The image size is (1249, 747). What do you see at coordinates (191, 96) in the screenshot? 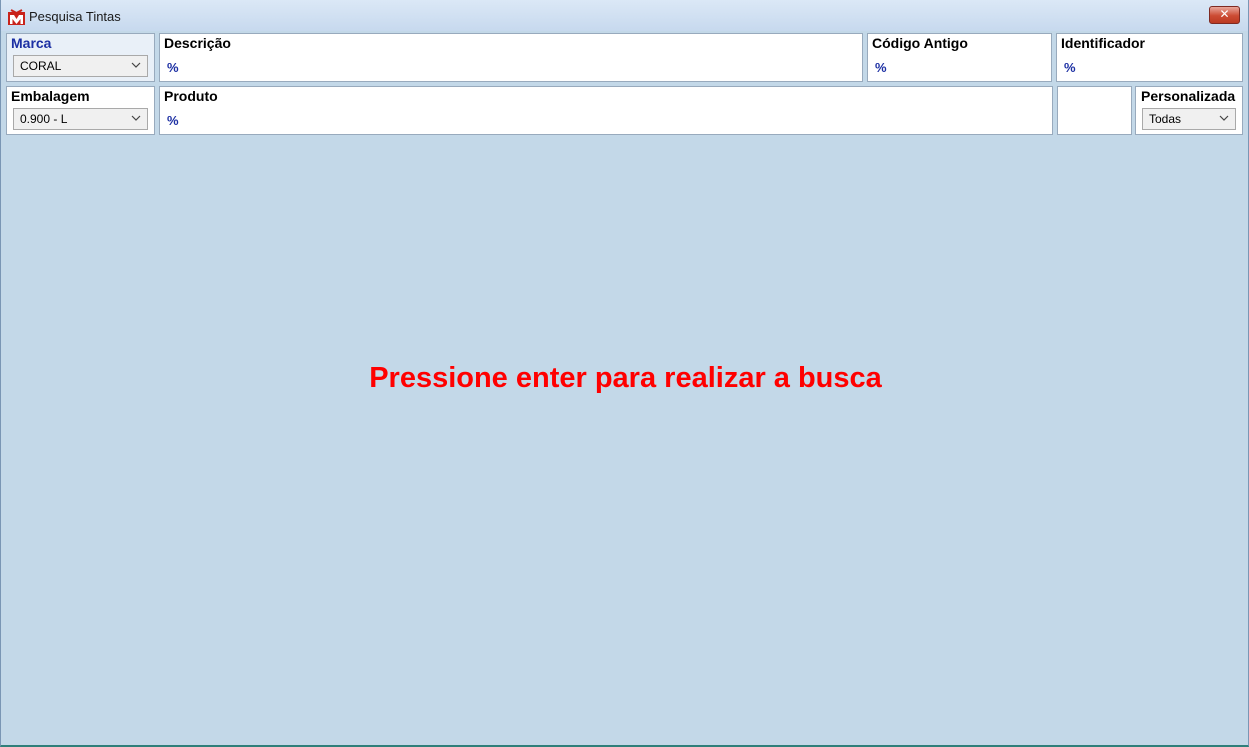
I see `produto-label: Produto` at bounding box center [191, 96].